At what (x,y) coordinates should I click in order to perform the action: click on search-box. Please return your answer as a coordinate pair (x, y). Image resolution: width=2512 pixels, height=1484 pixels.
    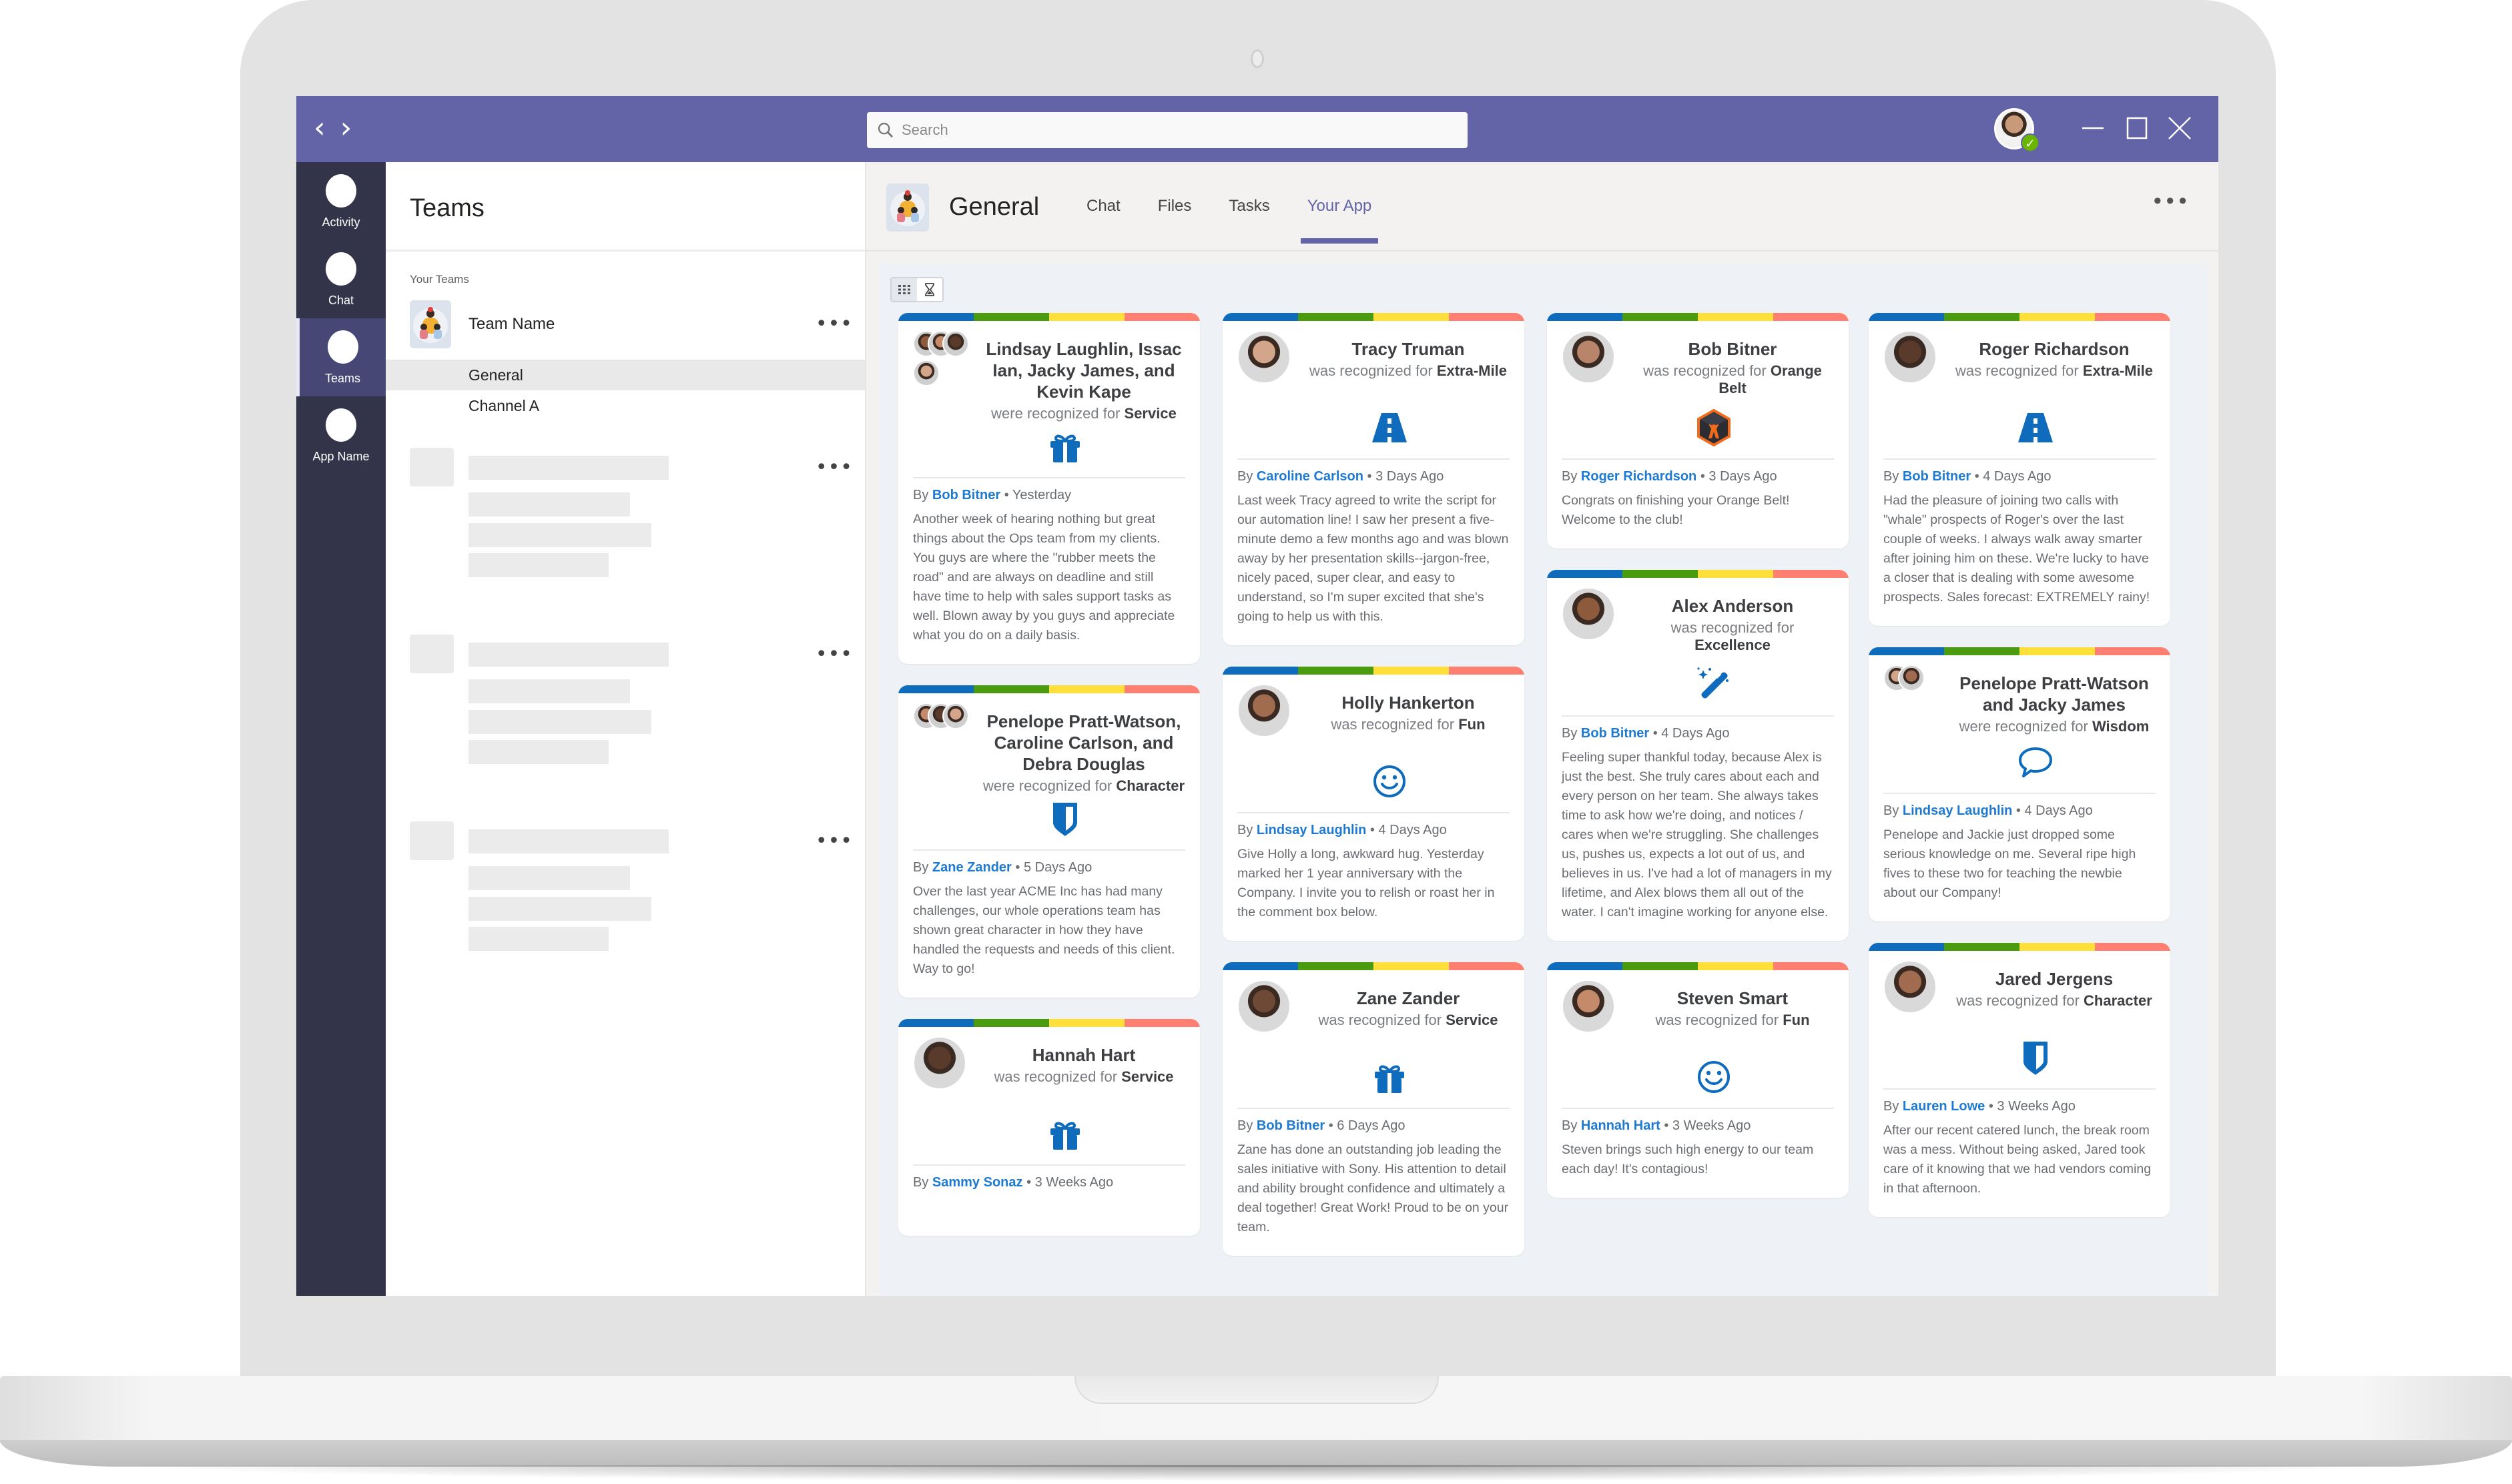
    Looking at the image, I should click on (1167, 130).